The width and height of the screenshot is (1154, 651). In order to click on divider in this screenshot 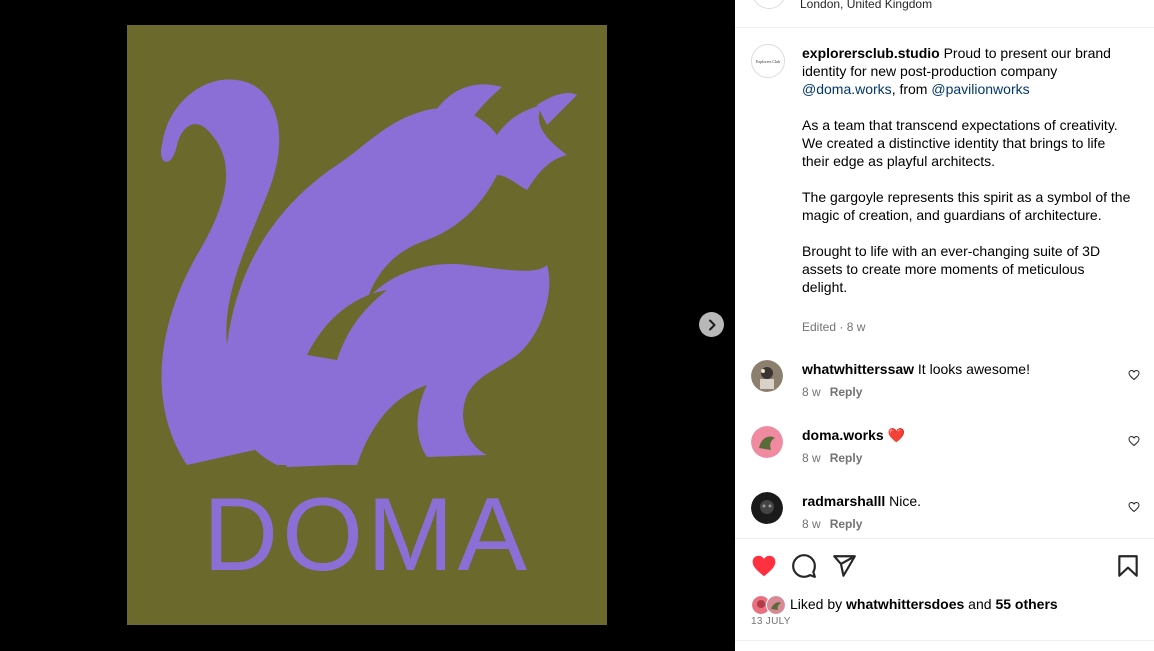, I will do `click(944, 640)`.